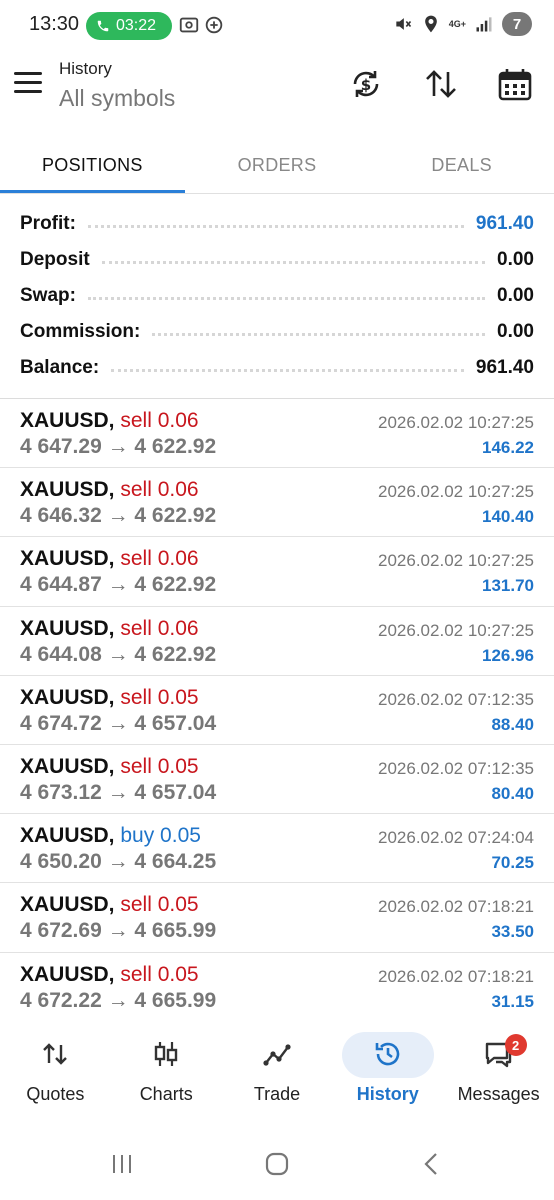 This screenshot has width=554, height=1200. I want to click on balance-value: 961.40, so click(504, 367).